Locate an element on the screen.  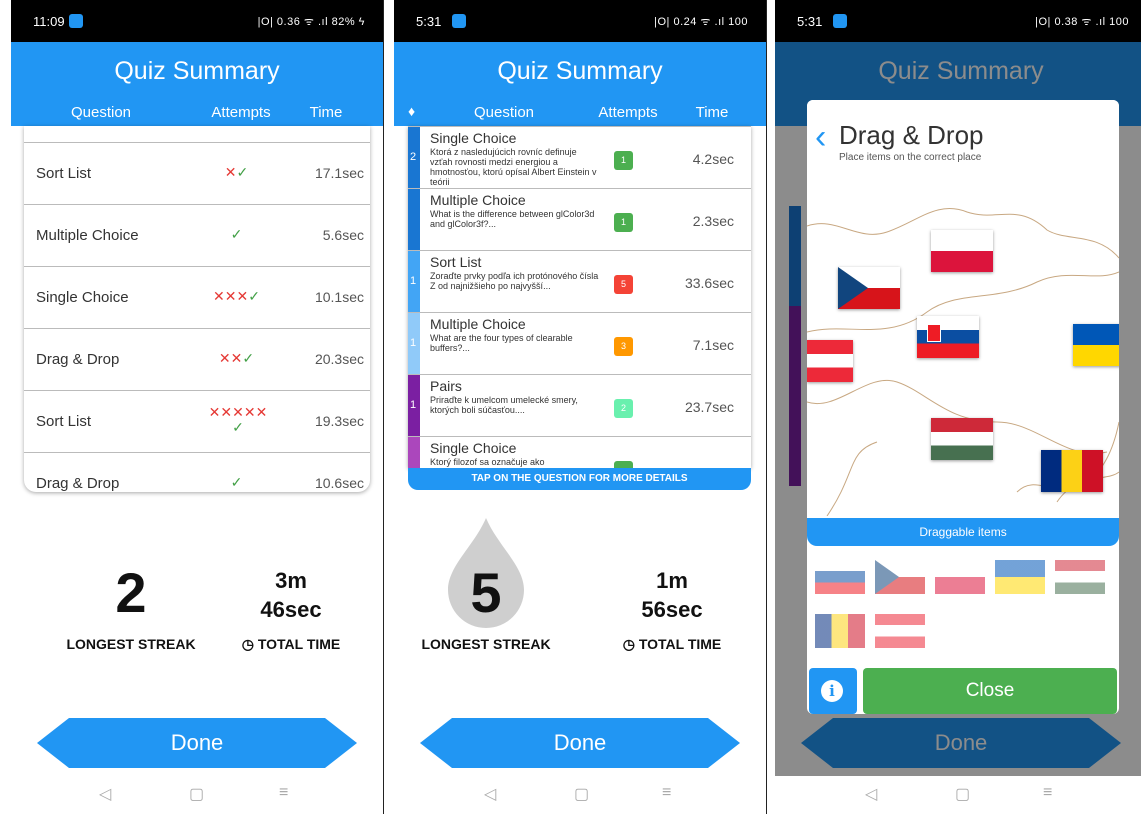
table-row: Sort List ✕✕✕✕✕ ✓ 19.3sec is located at coordinates (197, 421).